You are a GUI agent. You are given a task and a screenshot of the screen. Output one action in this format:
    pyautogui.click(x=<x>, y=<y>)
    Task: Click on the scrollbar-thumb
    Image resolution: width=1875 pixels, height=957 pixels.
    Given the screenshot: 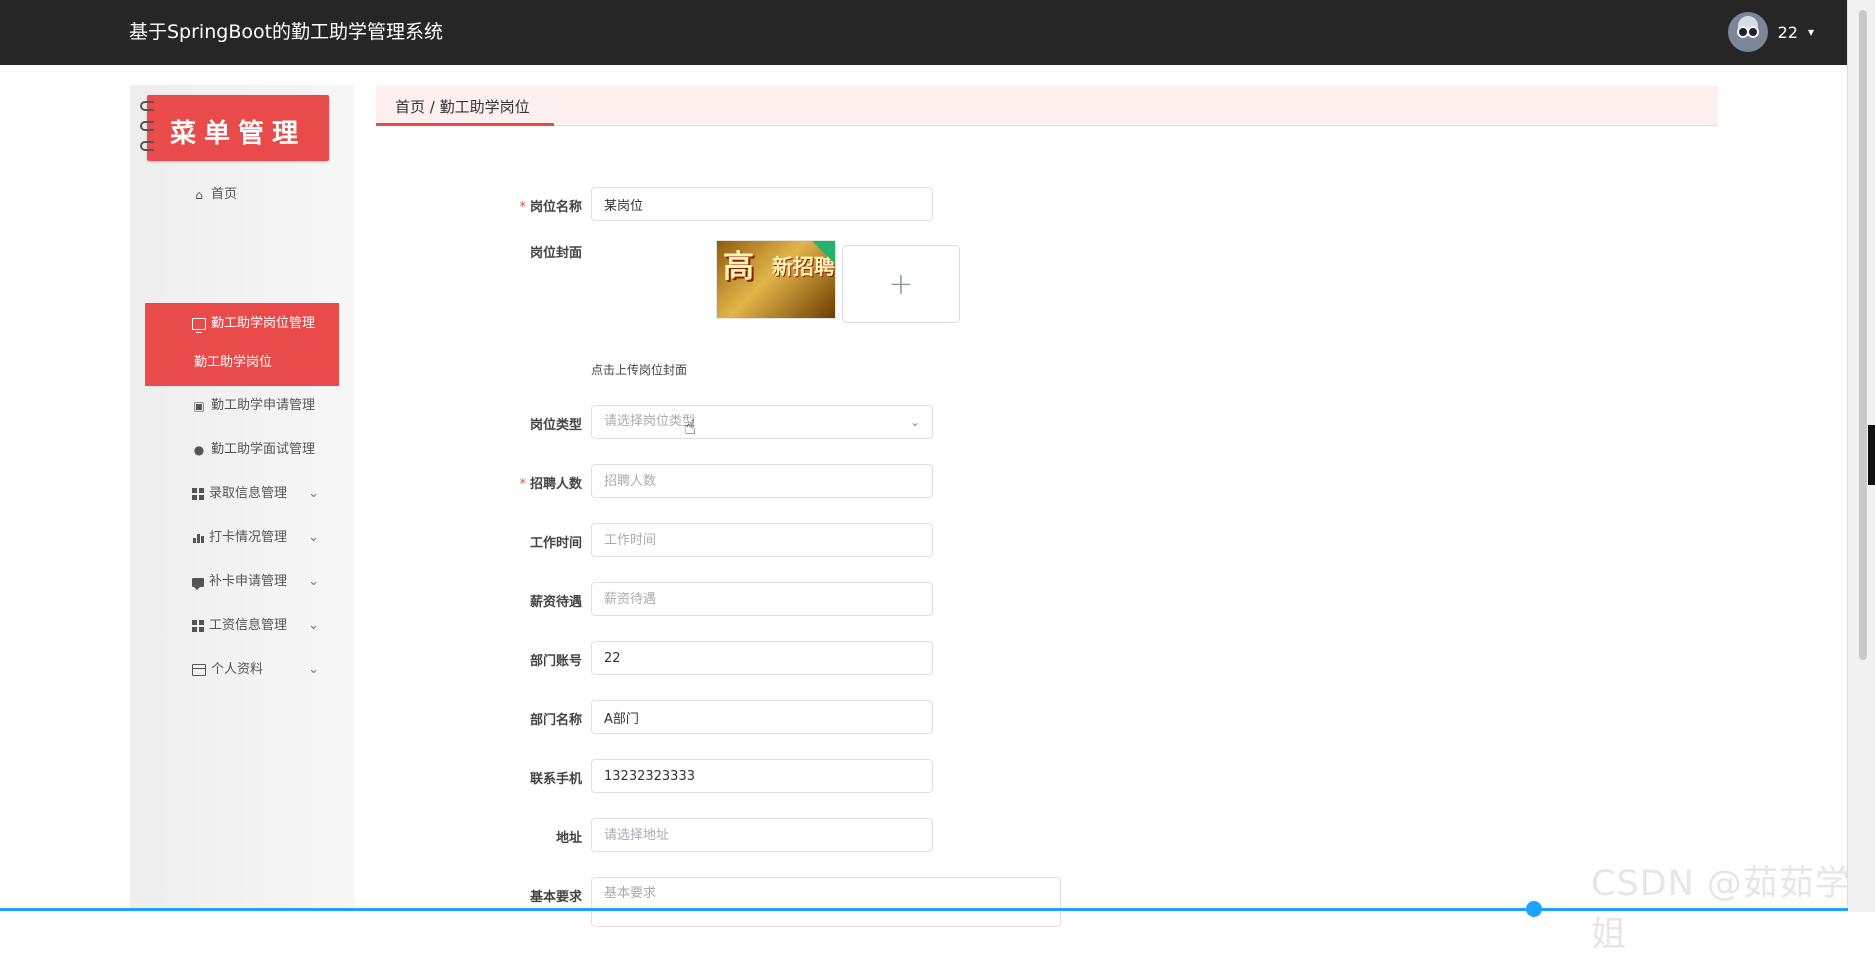 What is the action you would take?
    pyautogui.click(x=1863, y=335)
    